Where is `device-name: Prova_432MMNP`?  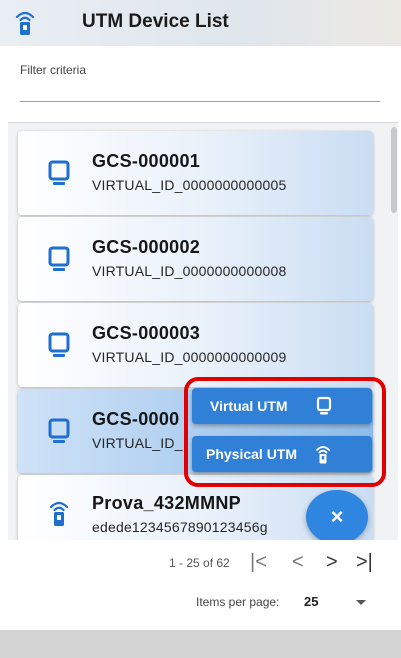
device-name: Prova_432MMNP is located at coordinates (166, 503).